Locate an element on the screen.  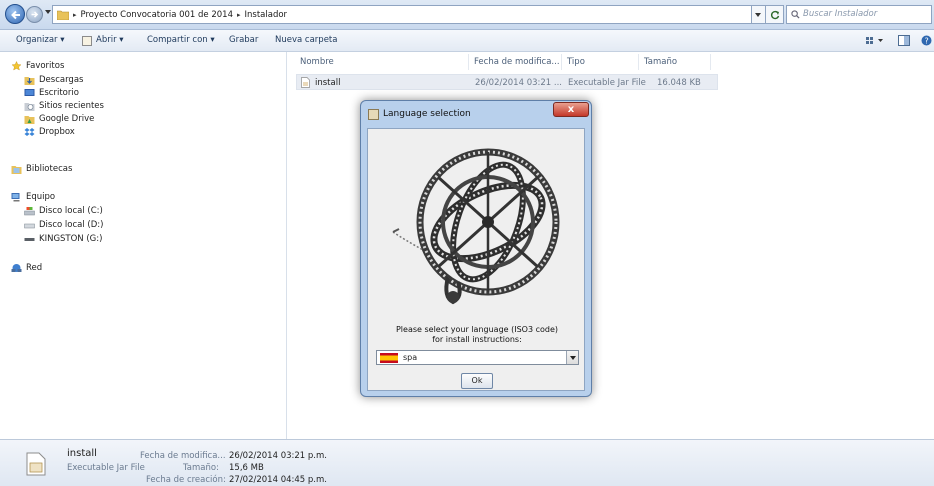
nav-computer-label: Equipo is located at coordinates (41, 197).